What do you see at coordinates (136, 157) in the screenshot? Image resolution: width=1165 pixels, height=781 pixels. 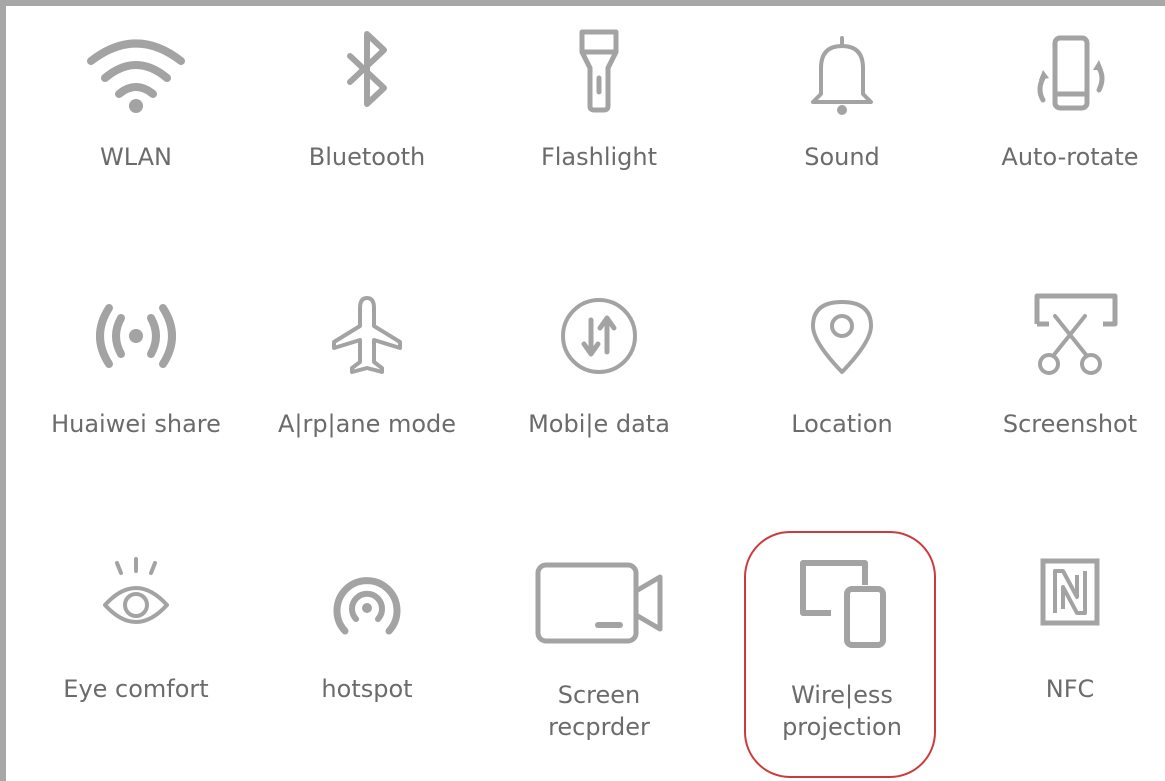 I see `tile-label: WLAN` at bounding box center [136, 157].